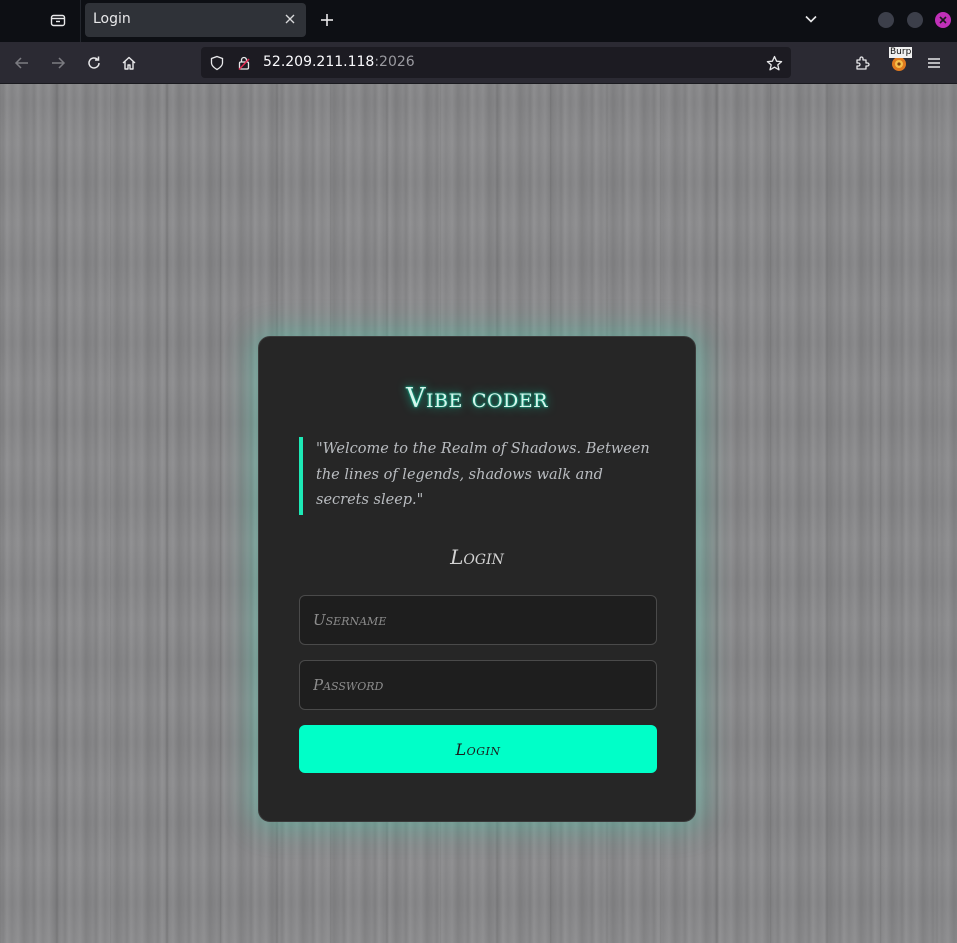 The width and height of the screenshot is (957, 943). I want to click on navigation-toolbar: 52.209.211.118:2026, so click(478, 63).